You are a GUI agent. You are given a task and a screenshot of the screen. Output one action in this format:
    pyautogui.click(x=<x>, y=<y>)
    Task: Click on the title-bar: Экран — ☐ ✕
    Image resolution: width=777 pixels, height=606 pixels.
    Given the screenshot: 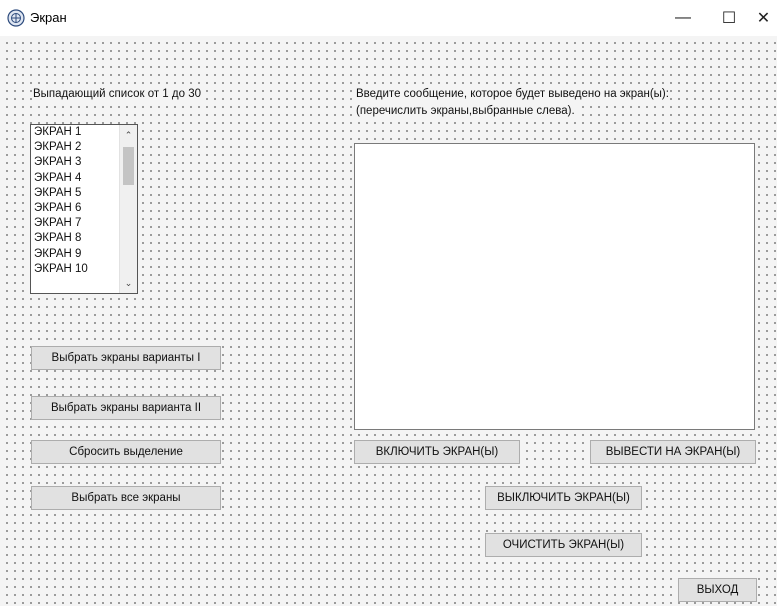 What is the action you would take?
    pyautogui.click(x=388, y=18)
    